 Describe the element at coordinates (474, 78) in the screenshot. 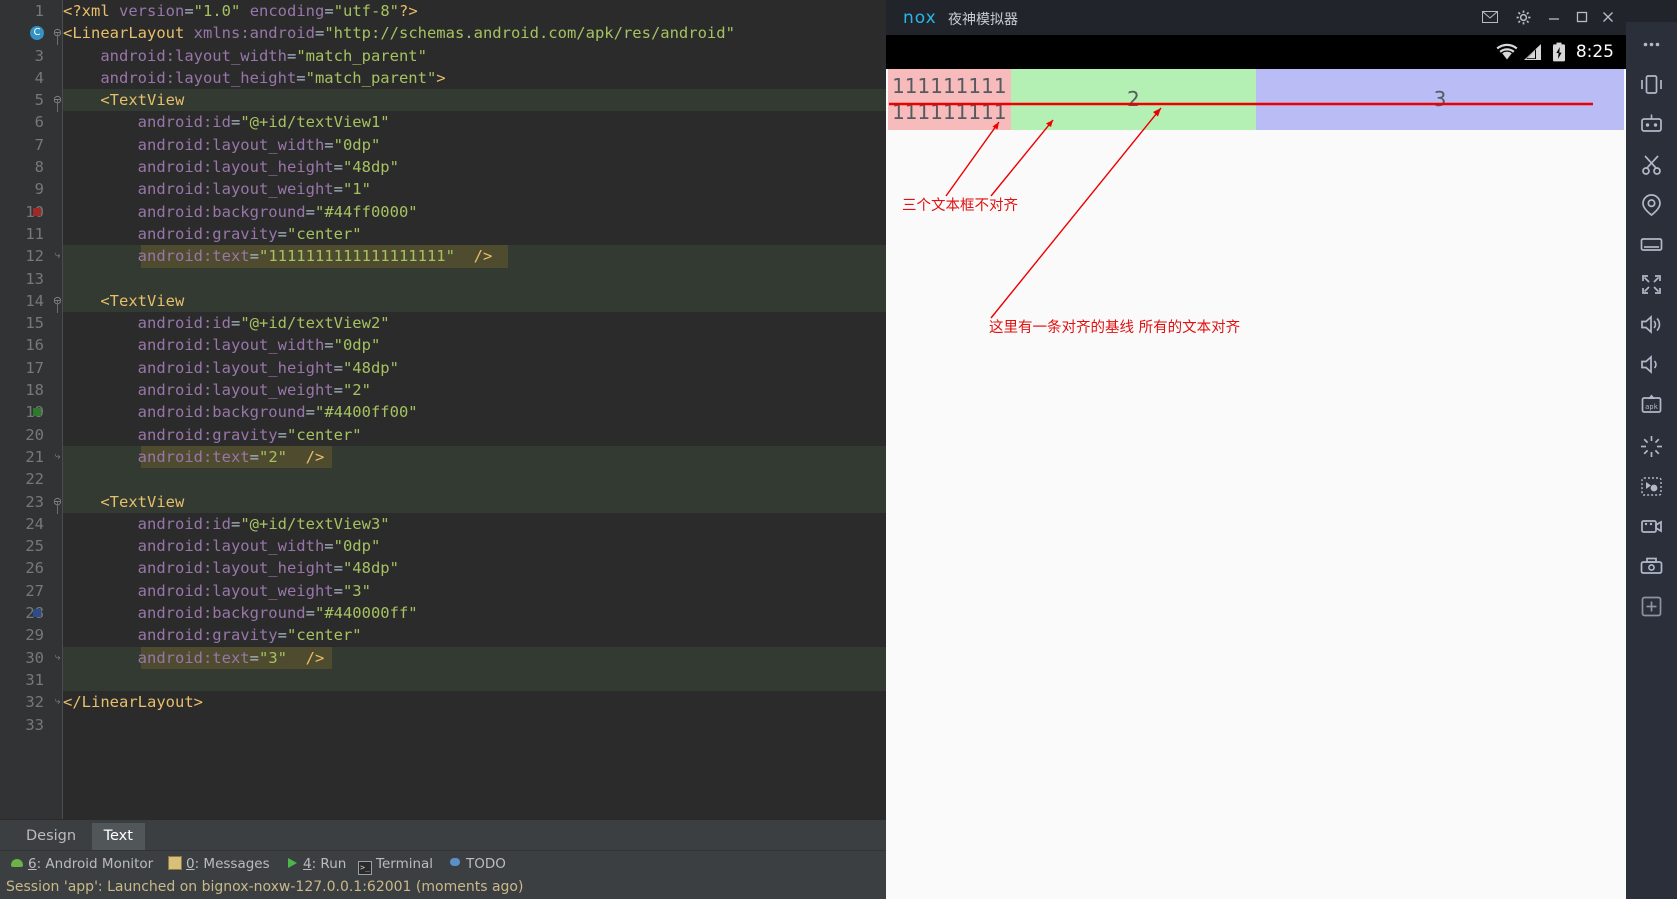

I see `code-line: android:layout_height="match_parent">` at that location.